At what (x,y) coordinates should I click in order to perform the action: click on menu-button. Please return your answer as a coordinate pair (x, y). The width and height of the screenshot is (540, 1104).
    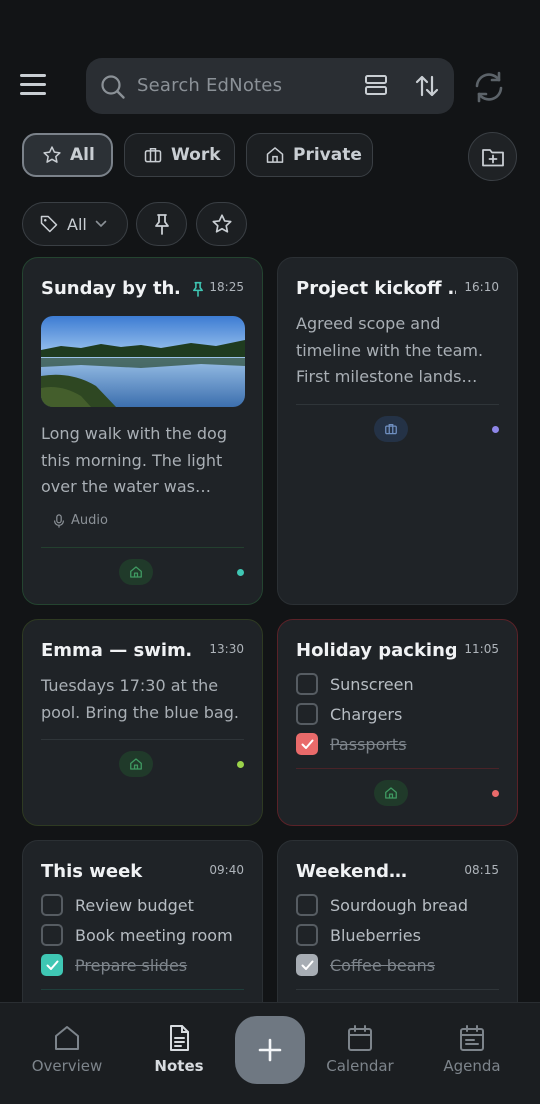
    Looking at the image, I should click on (34, 86).